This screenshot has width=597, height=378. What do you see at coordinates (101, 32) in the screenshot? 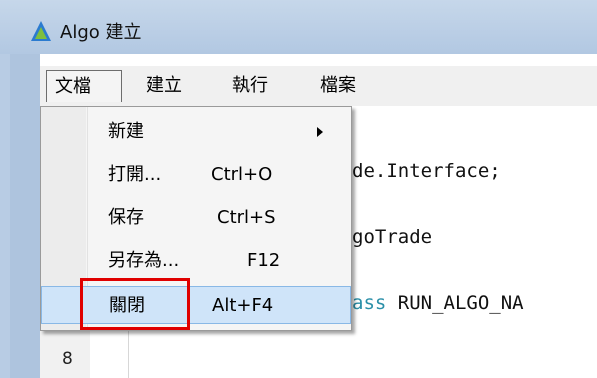
I see `window-title: Algo 建立` at bounding box center [101, 32].